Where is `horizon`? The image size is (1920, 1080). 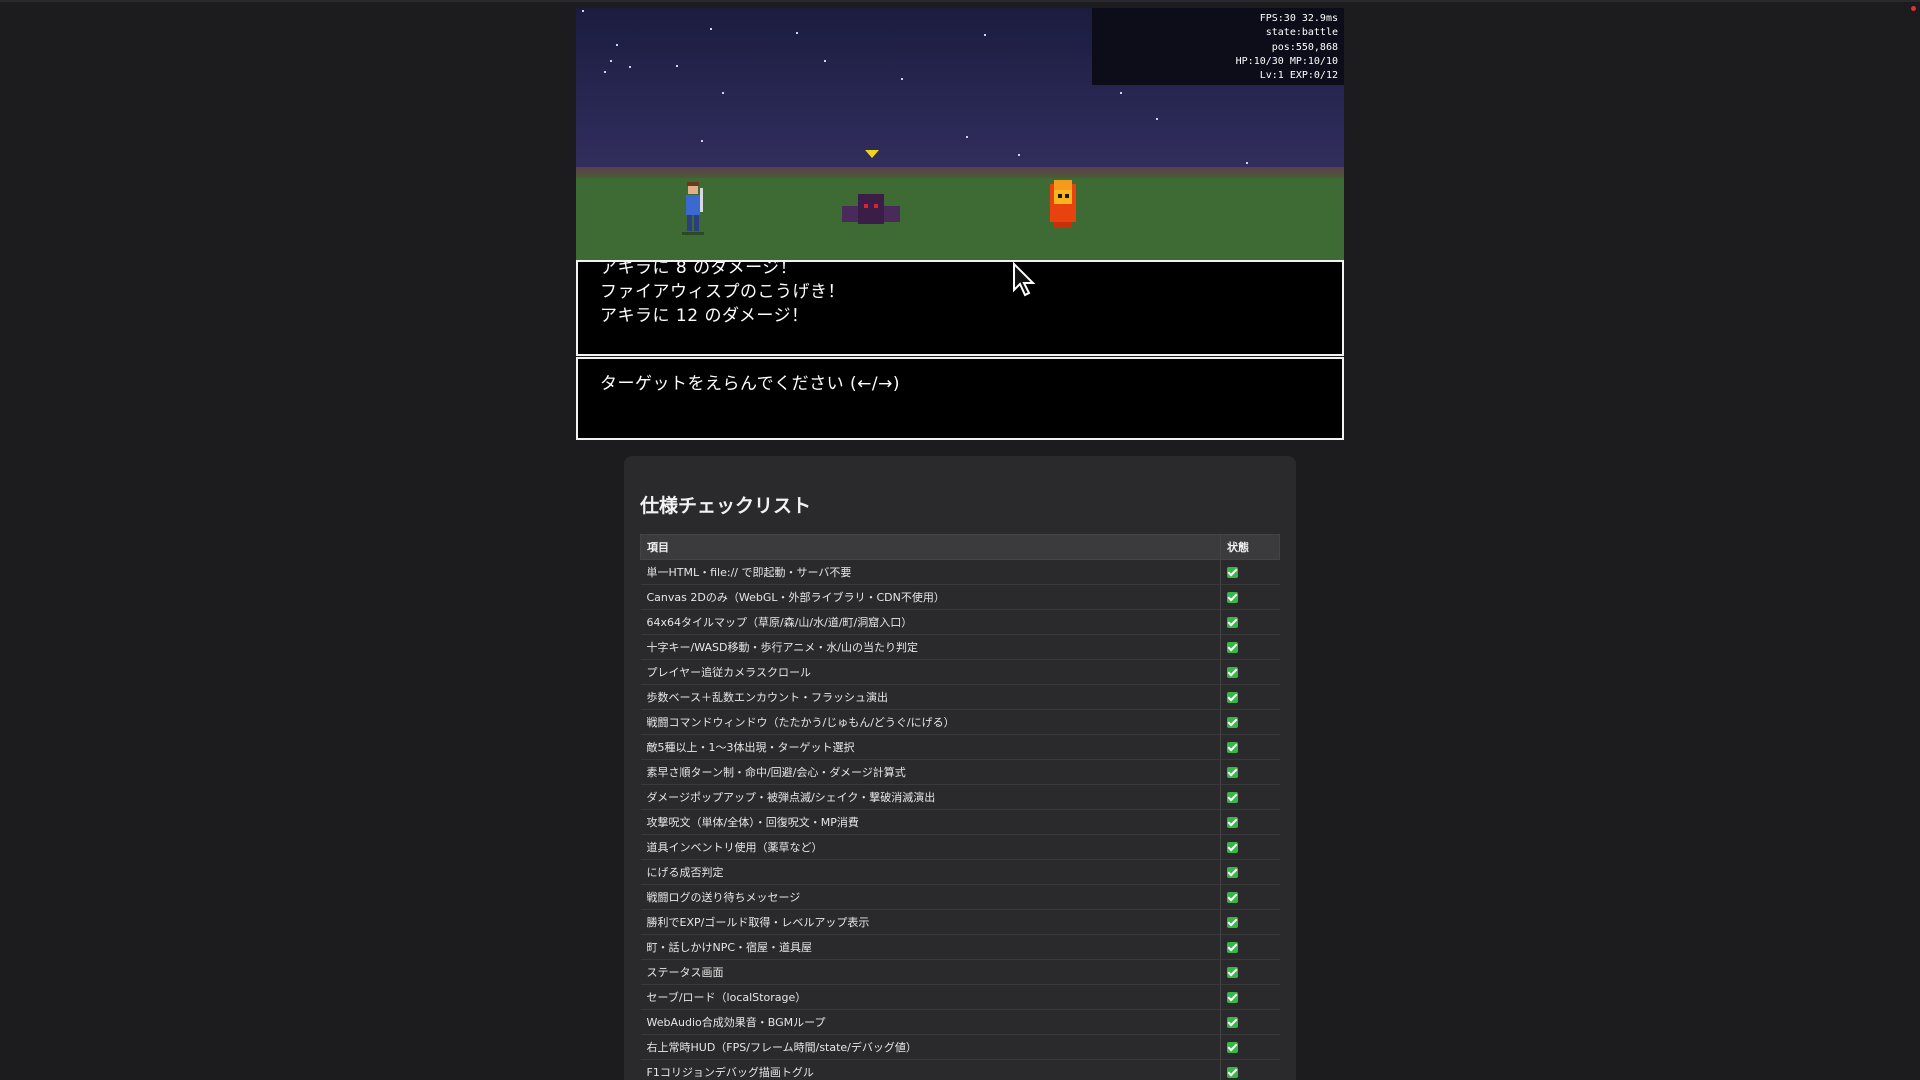
horizon is located at coordinates (960, 172).